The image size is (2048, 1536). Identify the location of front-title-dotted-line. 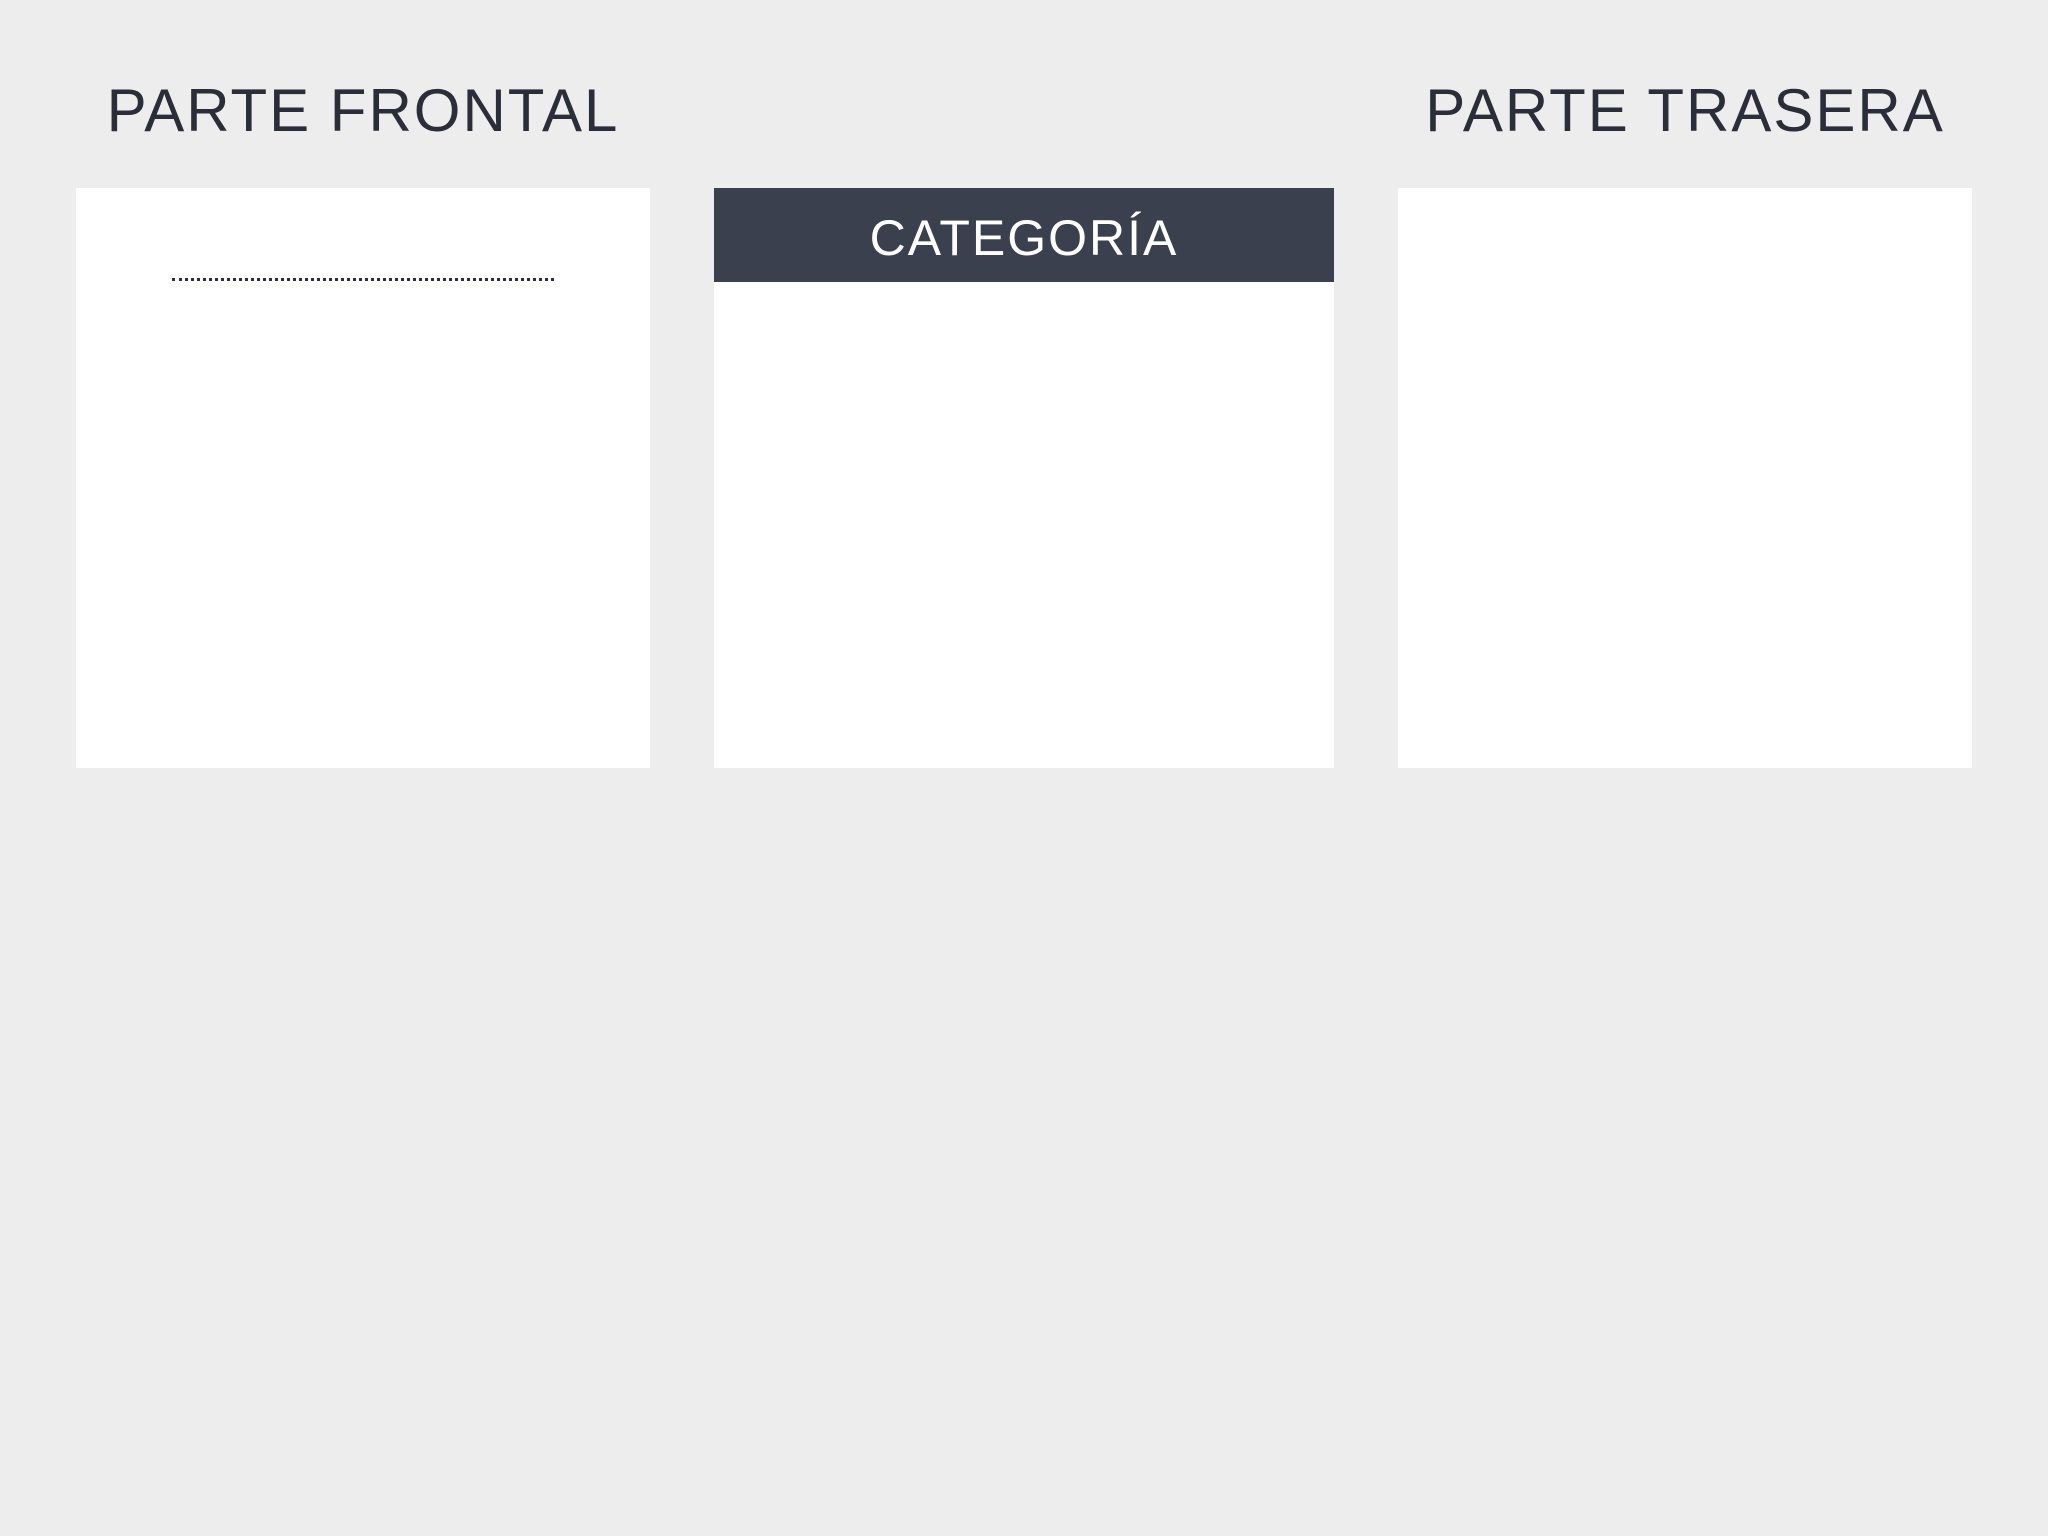
(363, 279).